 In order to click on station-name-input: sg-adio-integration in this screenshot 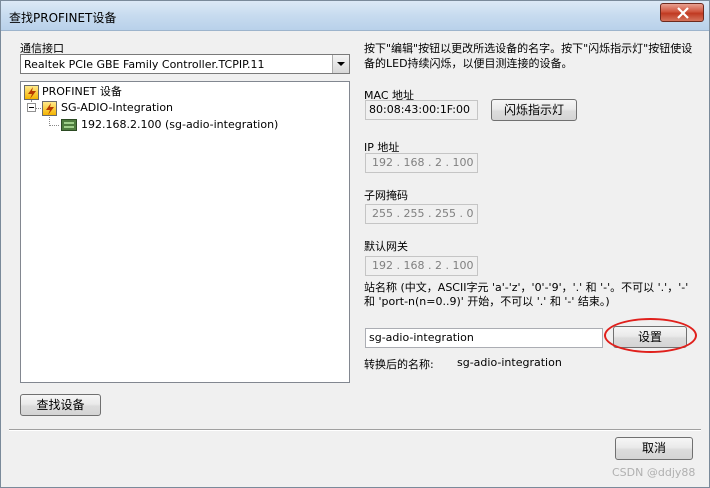, I will do `click(484, 338)`.